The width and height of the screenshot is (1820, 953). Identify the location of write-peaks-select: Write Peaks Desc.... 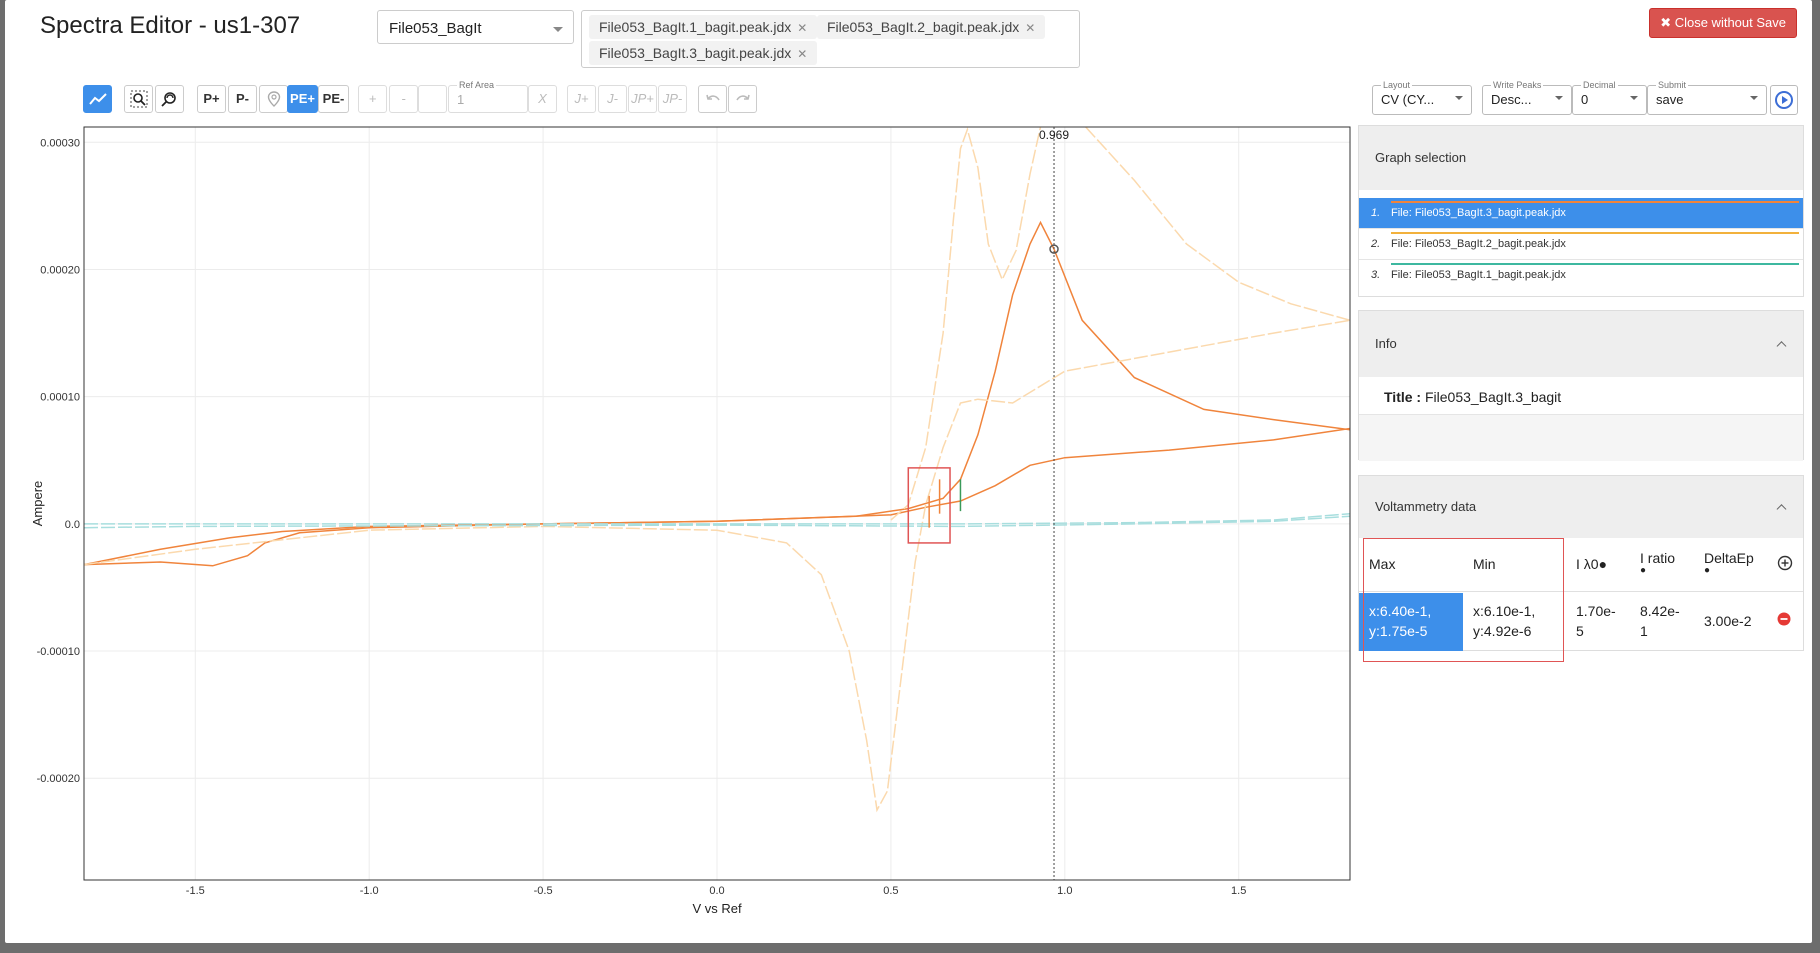
(1527, 97).